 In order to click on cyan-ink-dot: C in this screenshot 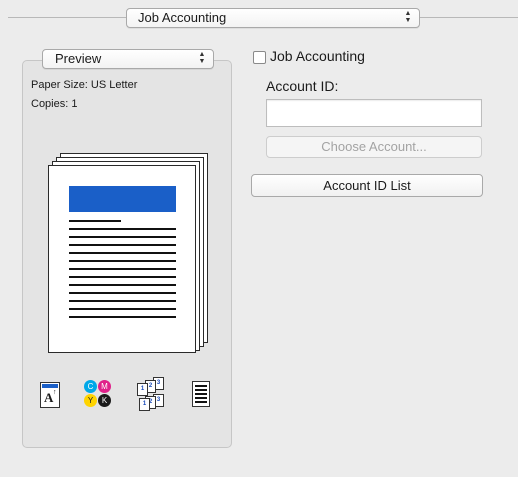, I will do `click(90, 386)`.